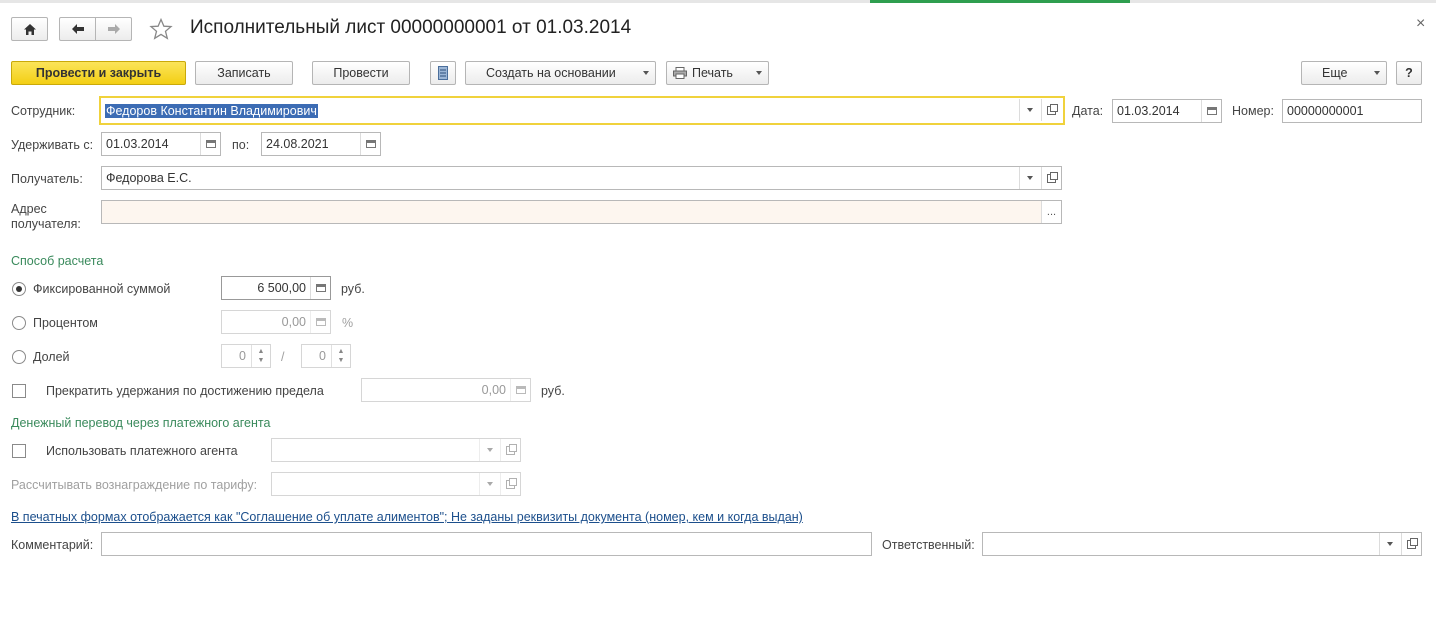 The height and width of the screenshot is (643, 1436). I want to click on active-tab-indicator, so click(1000, 1).